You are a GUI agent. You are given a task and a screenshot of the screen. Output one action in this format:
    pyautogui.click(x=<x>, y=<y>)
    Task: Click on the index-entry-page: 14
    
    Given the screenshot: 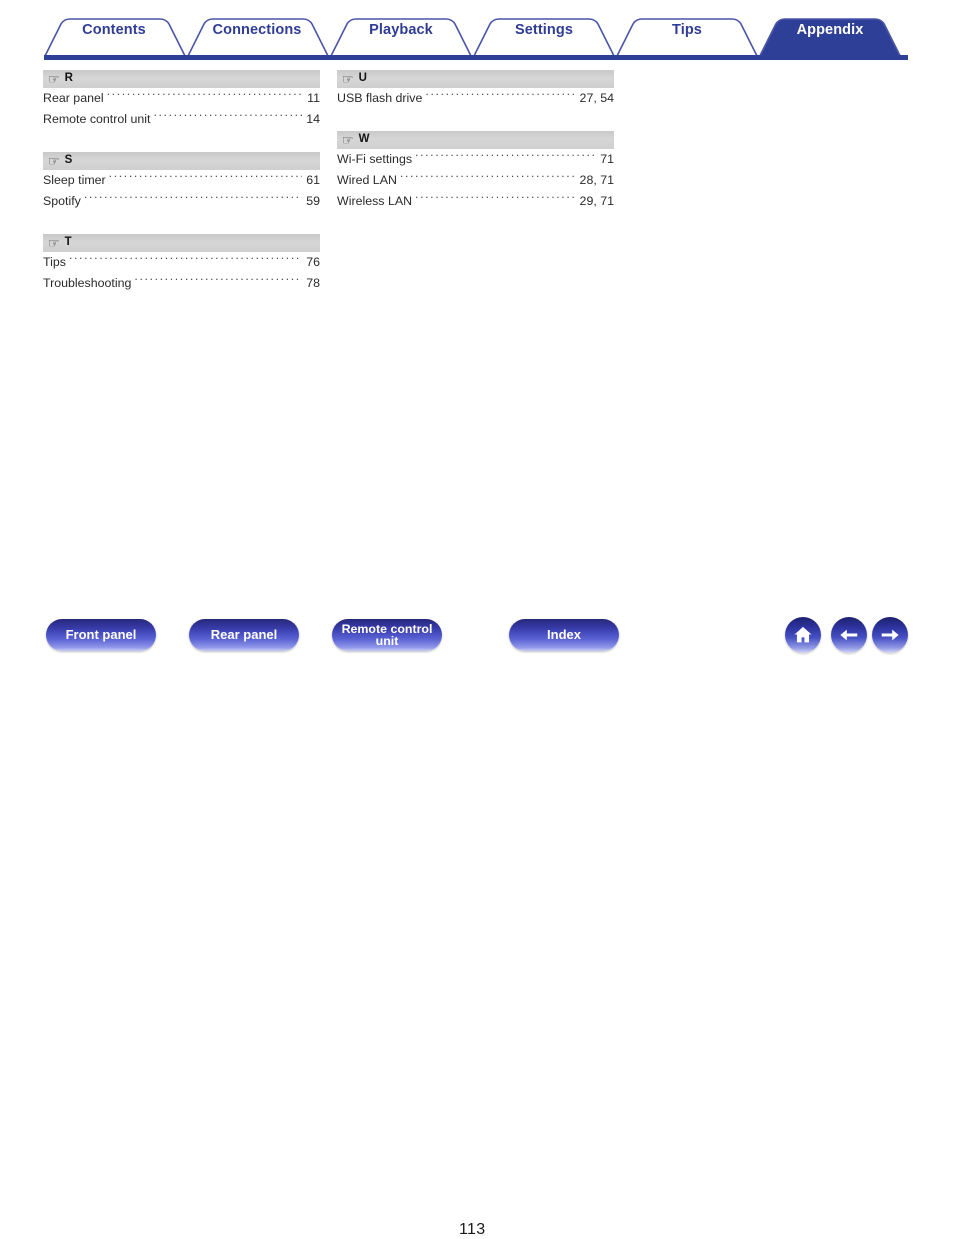 What is the action you would take?
    pyautogui.click(x=313, y=119)
    